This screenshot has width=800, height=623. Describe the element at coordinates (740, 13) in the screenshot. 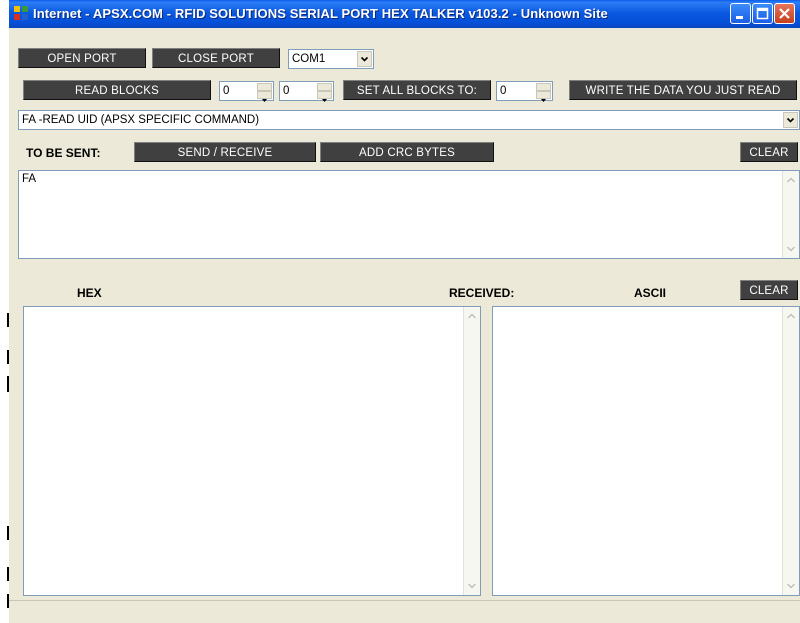

I see `minimize-icon` at that location.